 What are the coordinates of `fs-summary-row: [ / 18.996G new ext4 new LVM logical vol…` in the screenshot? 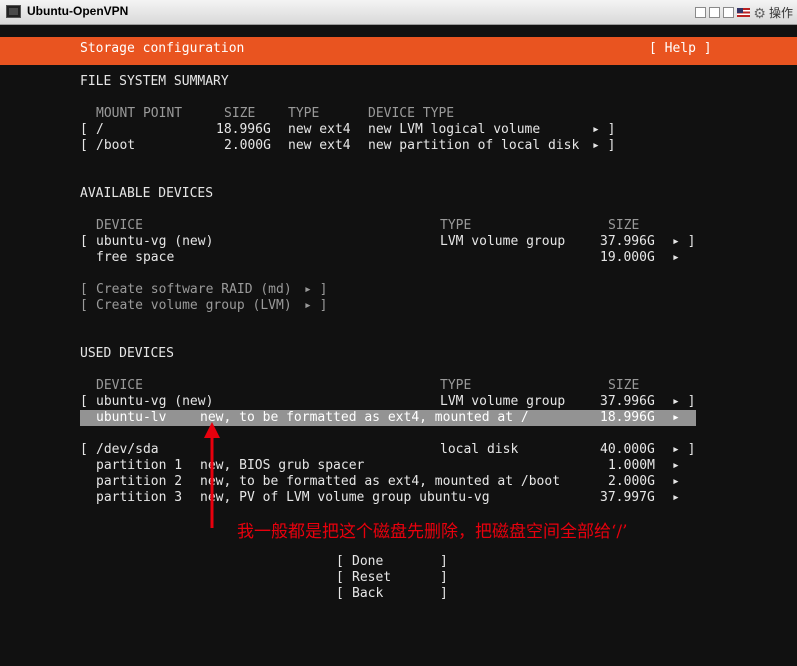 It's located at (390, 130).